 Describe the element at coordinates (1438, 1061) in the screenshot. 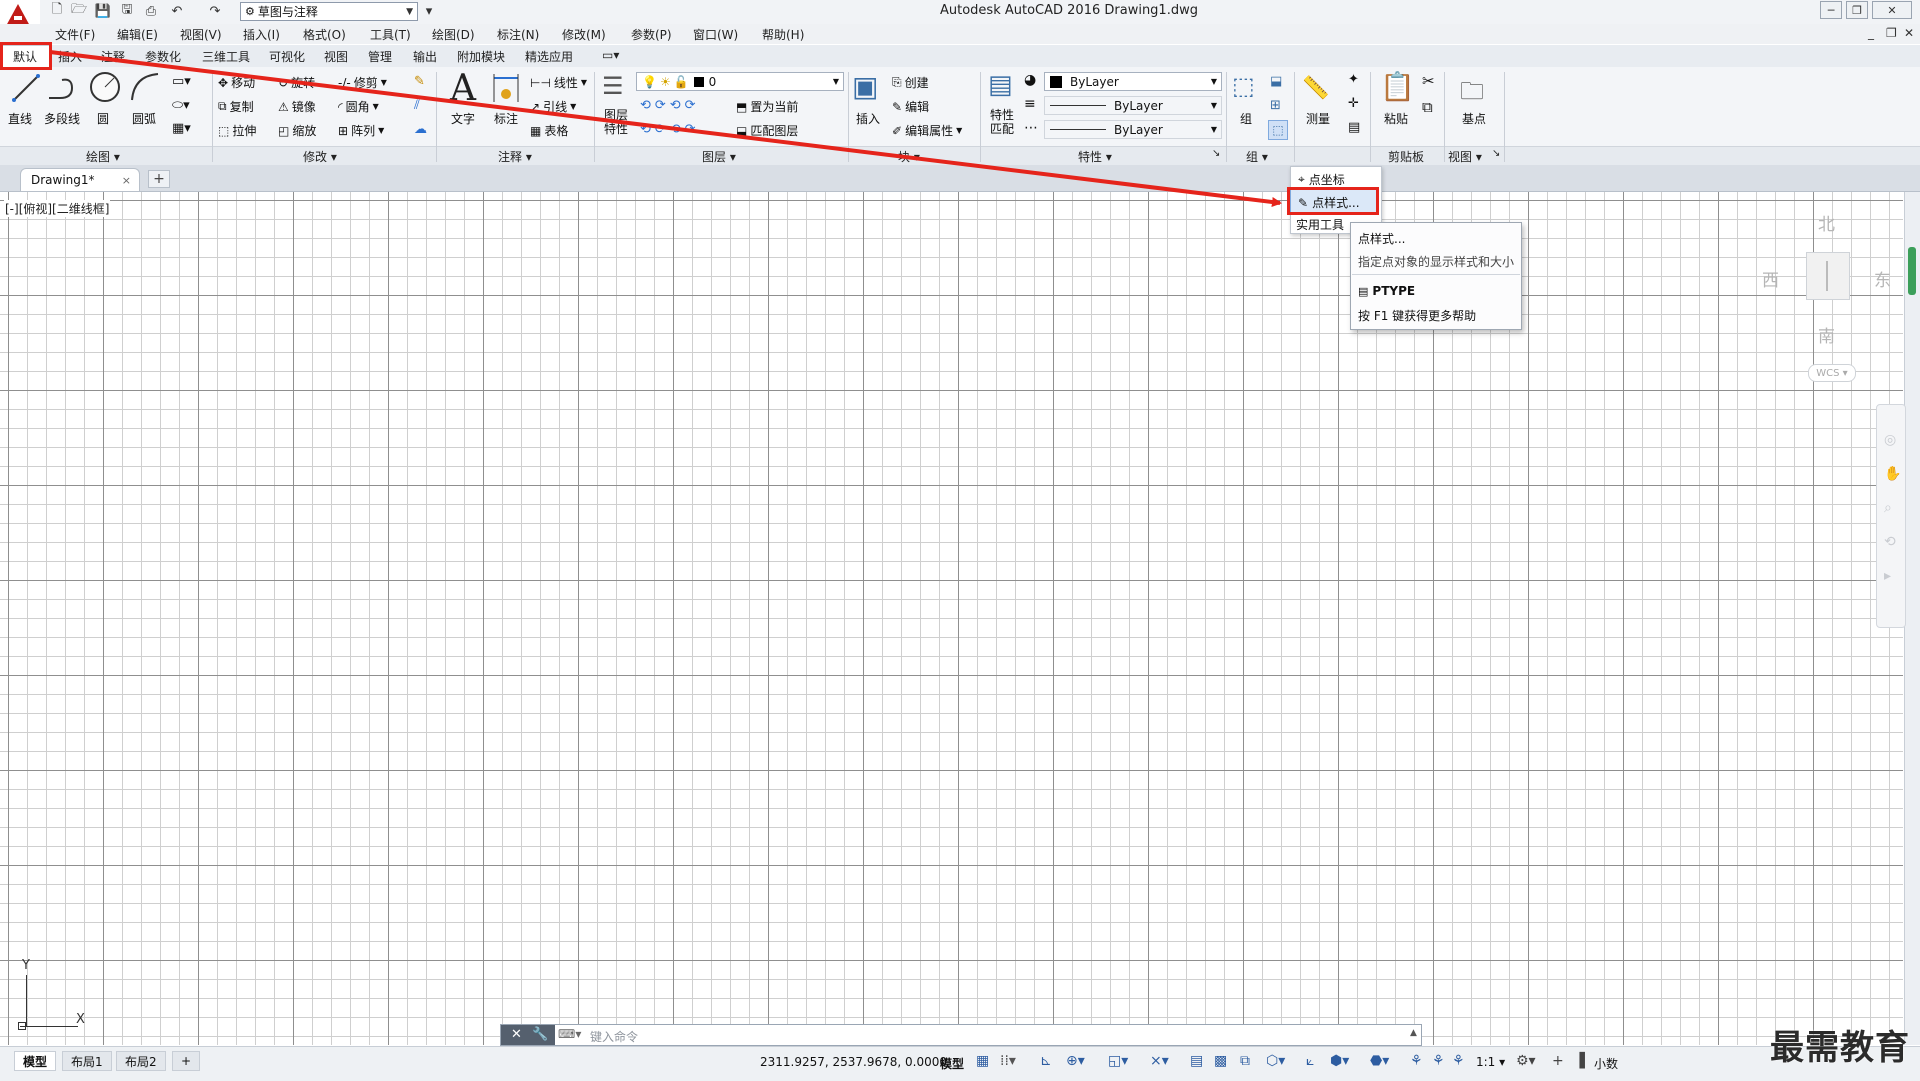

I see `auto-scale-icon: ⚘` at that location.